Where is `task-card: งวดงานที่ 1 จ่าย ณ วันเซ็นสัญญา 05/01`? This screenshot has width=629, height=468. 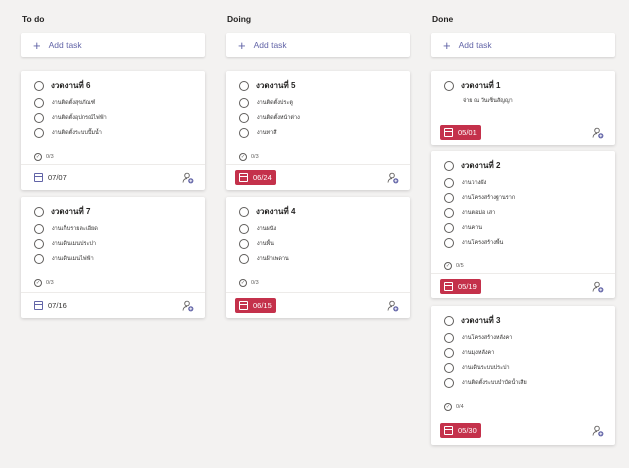
task-card: งวดงานที่ 1 จ่าย ณ วันเซ็นสัญญา 05/01 is located at coordinates (523, 108).